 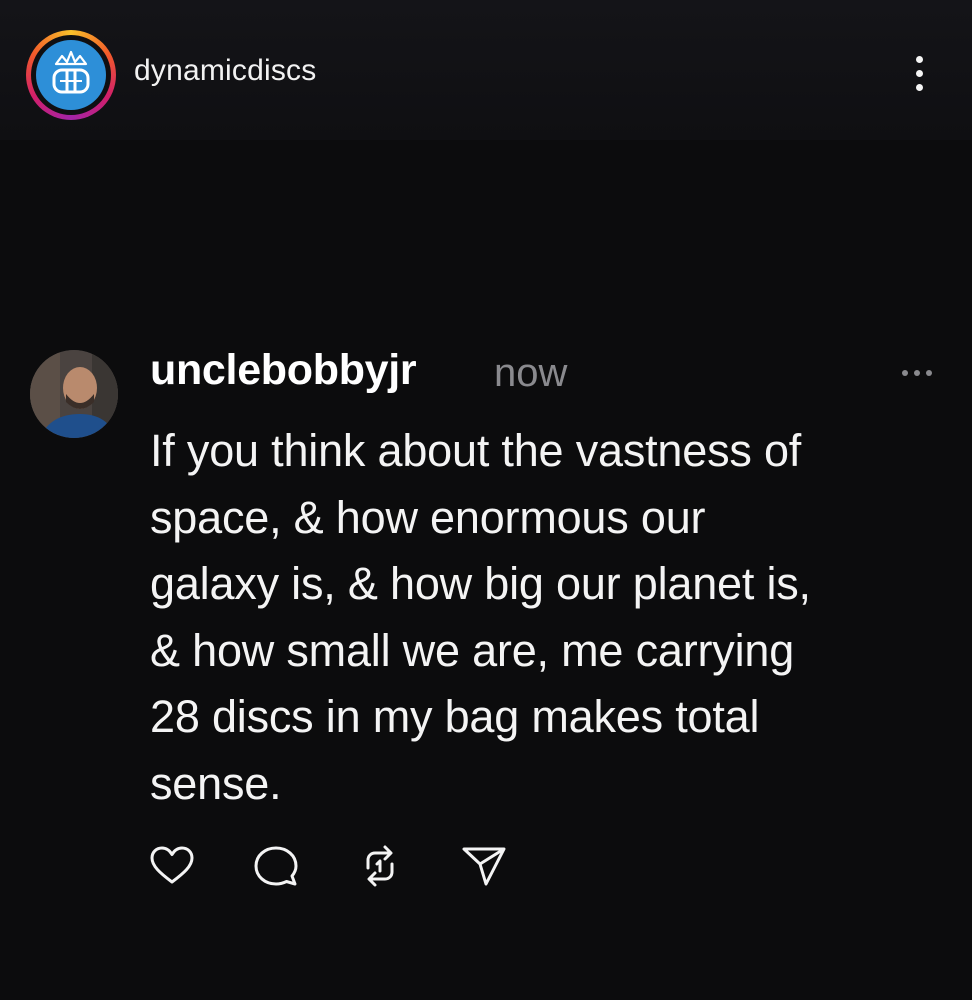 What do you see at coordinates (484, 866) in the screenshot?
I see `share-icon` at bounding box center [484, 866].